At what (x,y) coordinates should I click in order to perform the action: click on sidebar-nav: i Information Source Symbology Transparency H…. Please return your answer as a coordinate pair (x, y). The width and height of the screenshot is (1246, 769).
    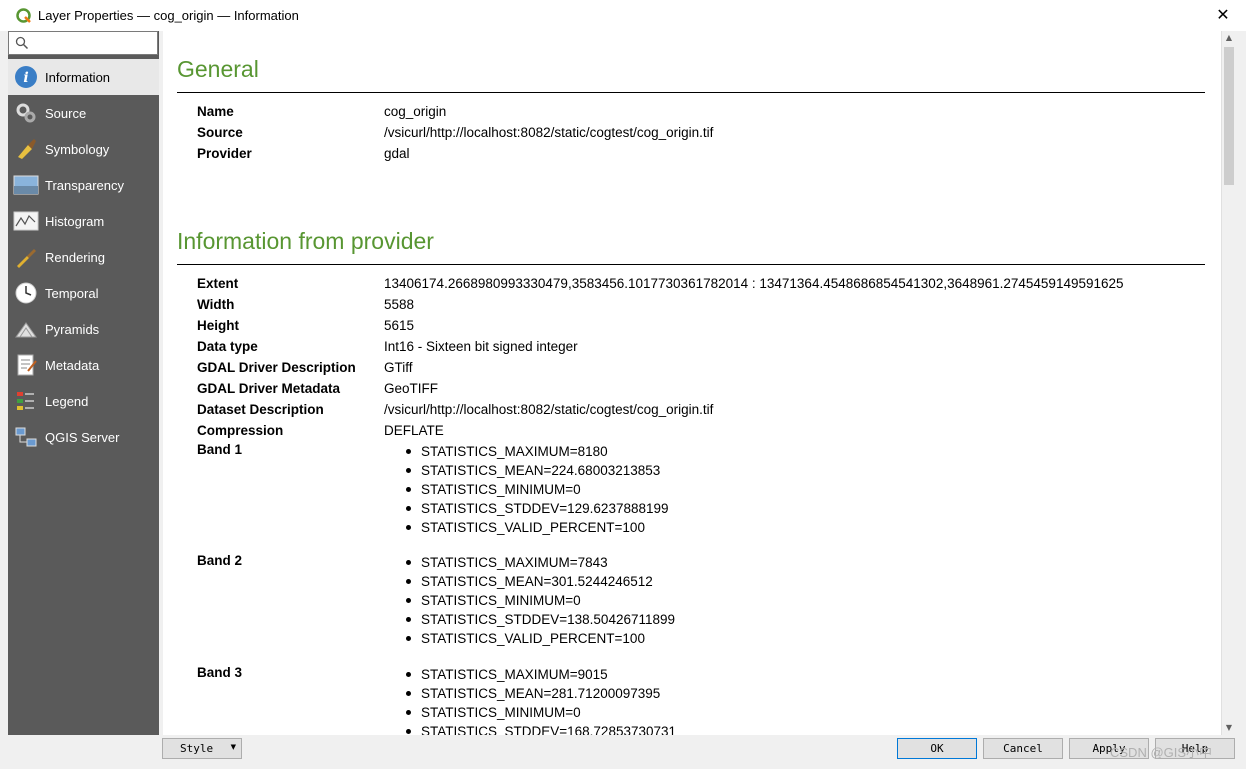
    Looking at the image, I should click on (83, 257).